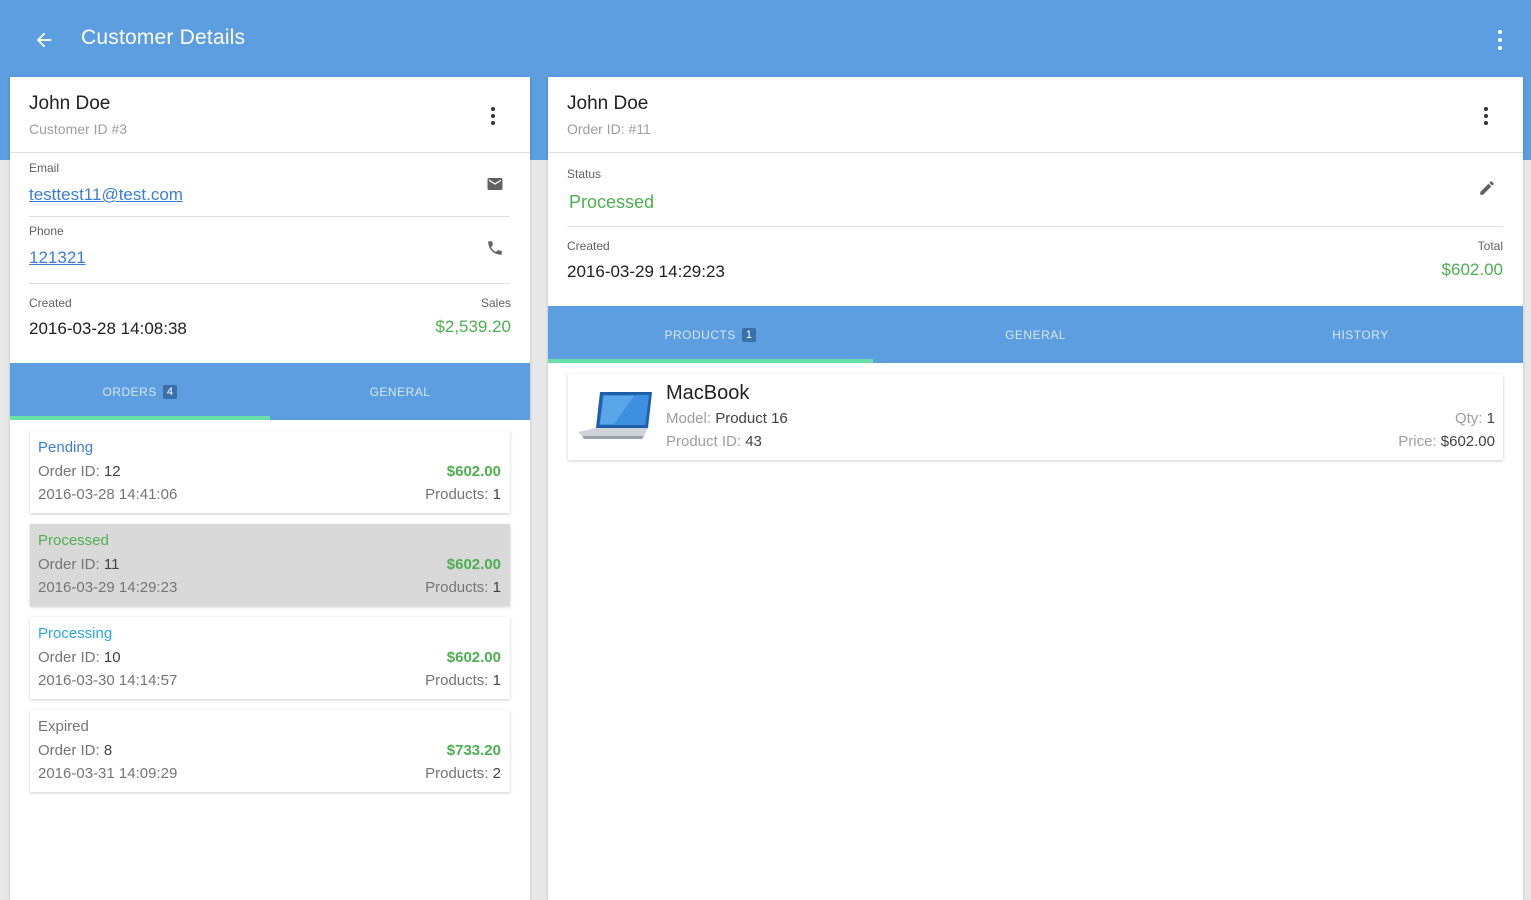 This screenshot has width=1531, height=900. What do you see at coordinates (615, 417) in the screenshot?
I see `laptop-thumbnail-icon` at bounding box center [615, 417].